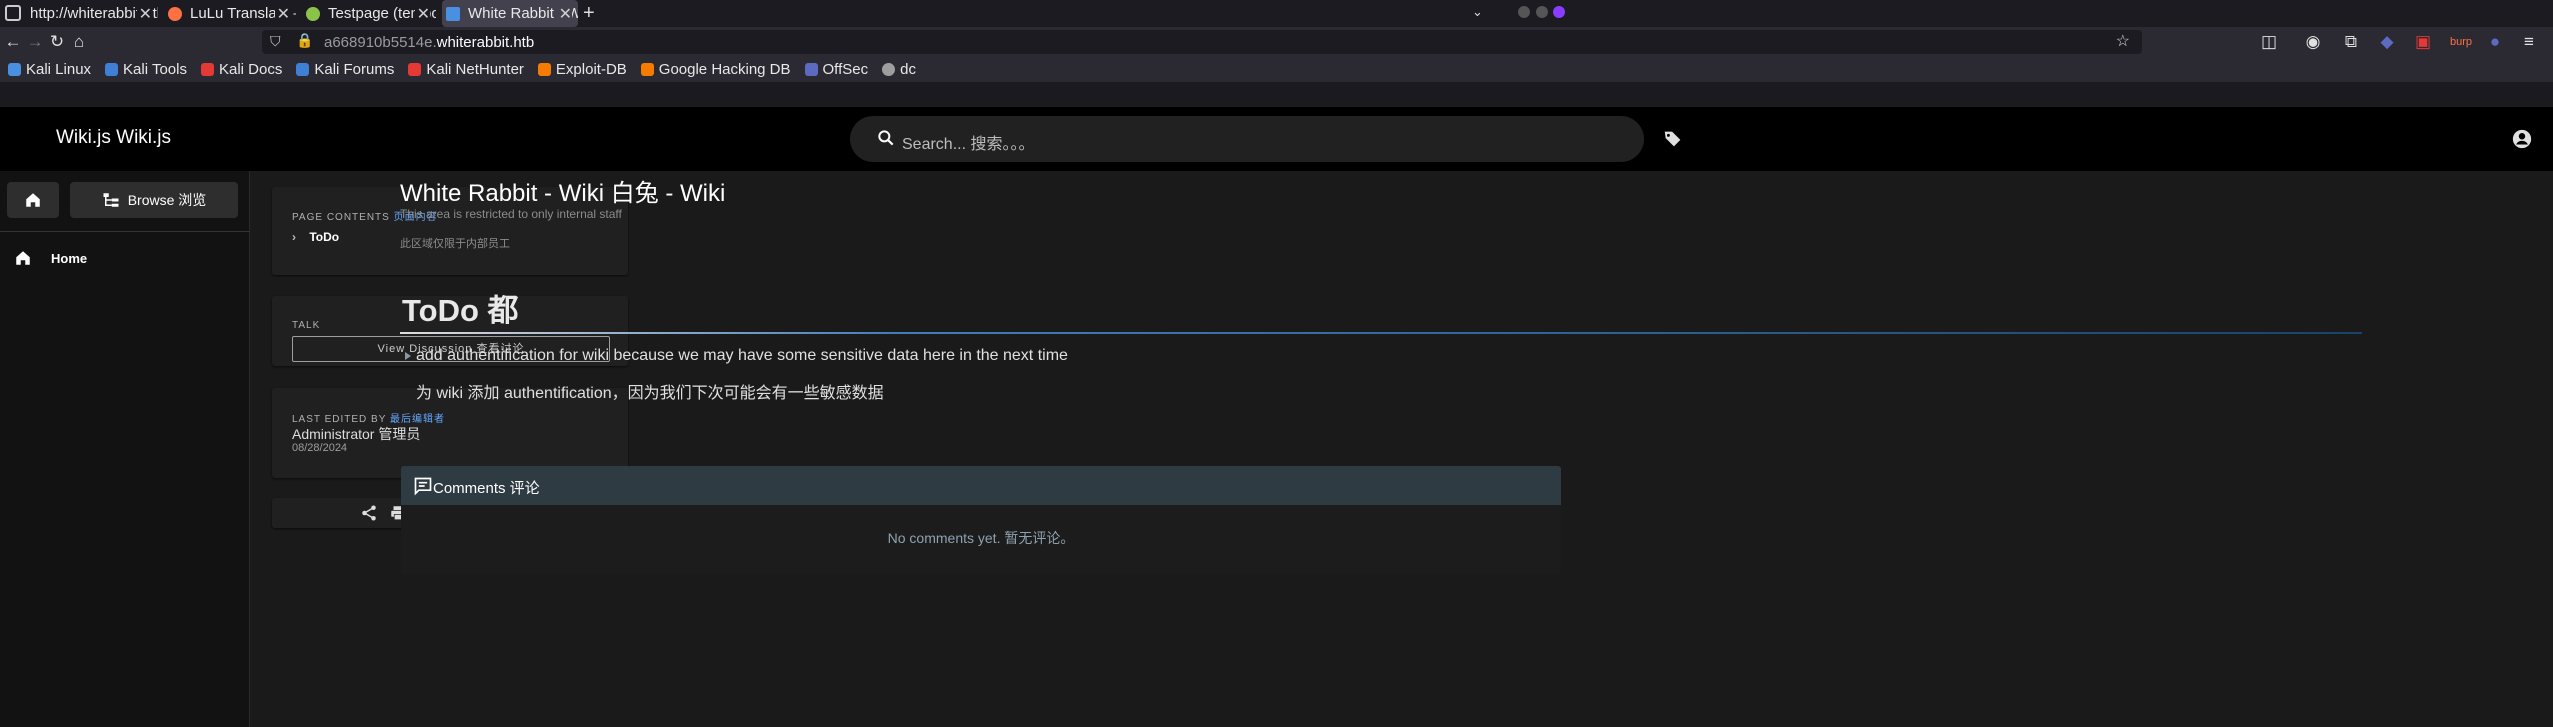  What do you see at coordinates (232, 13) in the screenshot?
I see `tab-lulu-translate: LuLu Translate – Get this ✕` at bounding box center [232, 13].